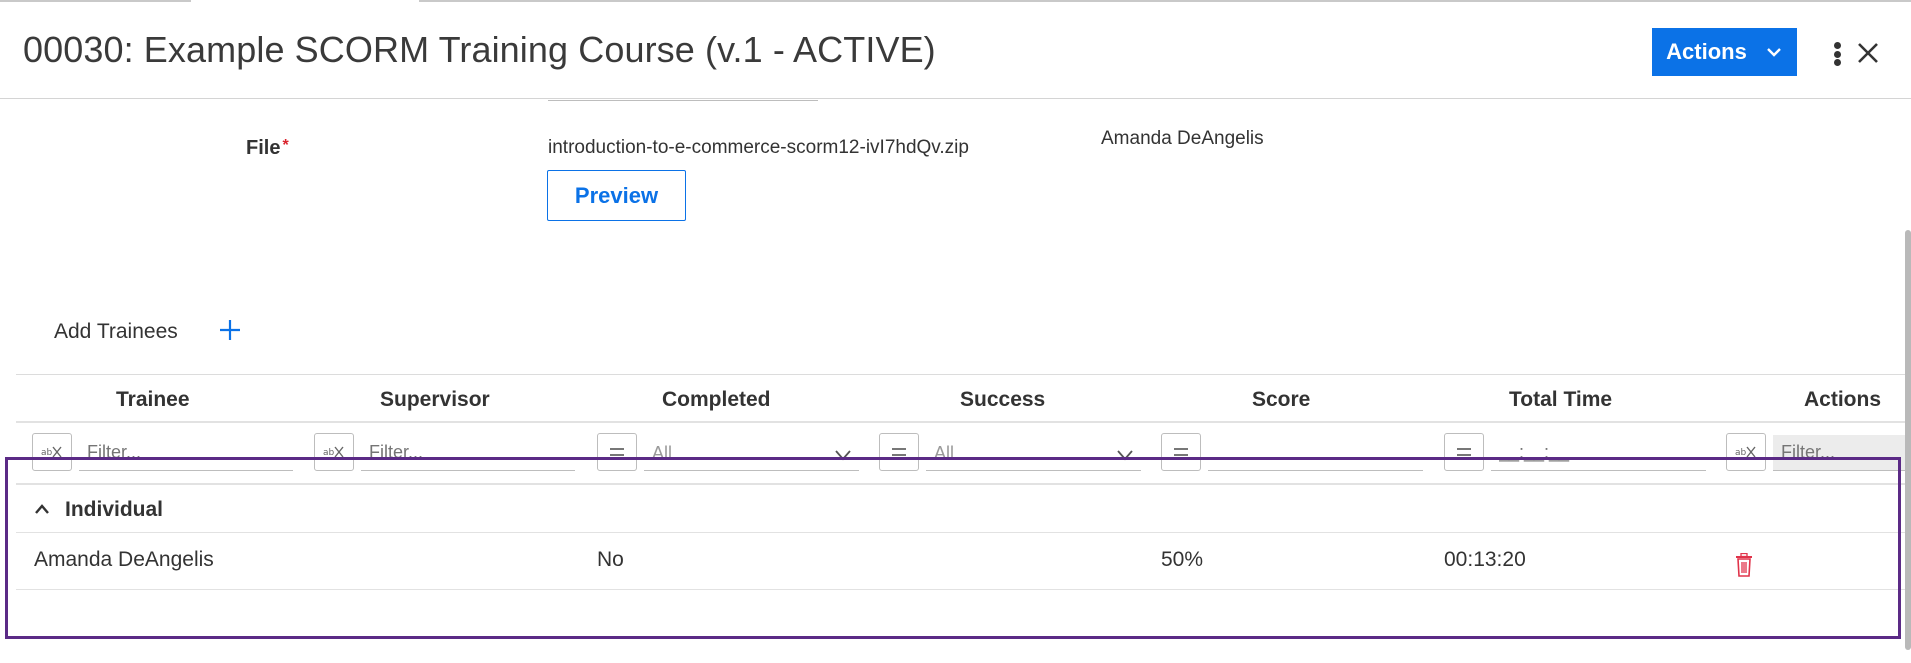 The width and height of the screenshot is (1911, 663). Describe the element at coordinates (1560, 400) in the screenshot. I see `column-header-total-time: Total Time` at that location.